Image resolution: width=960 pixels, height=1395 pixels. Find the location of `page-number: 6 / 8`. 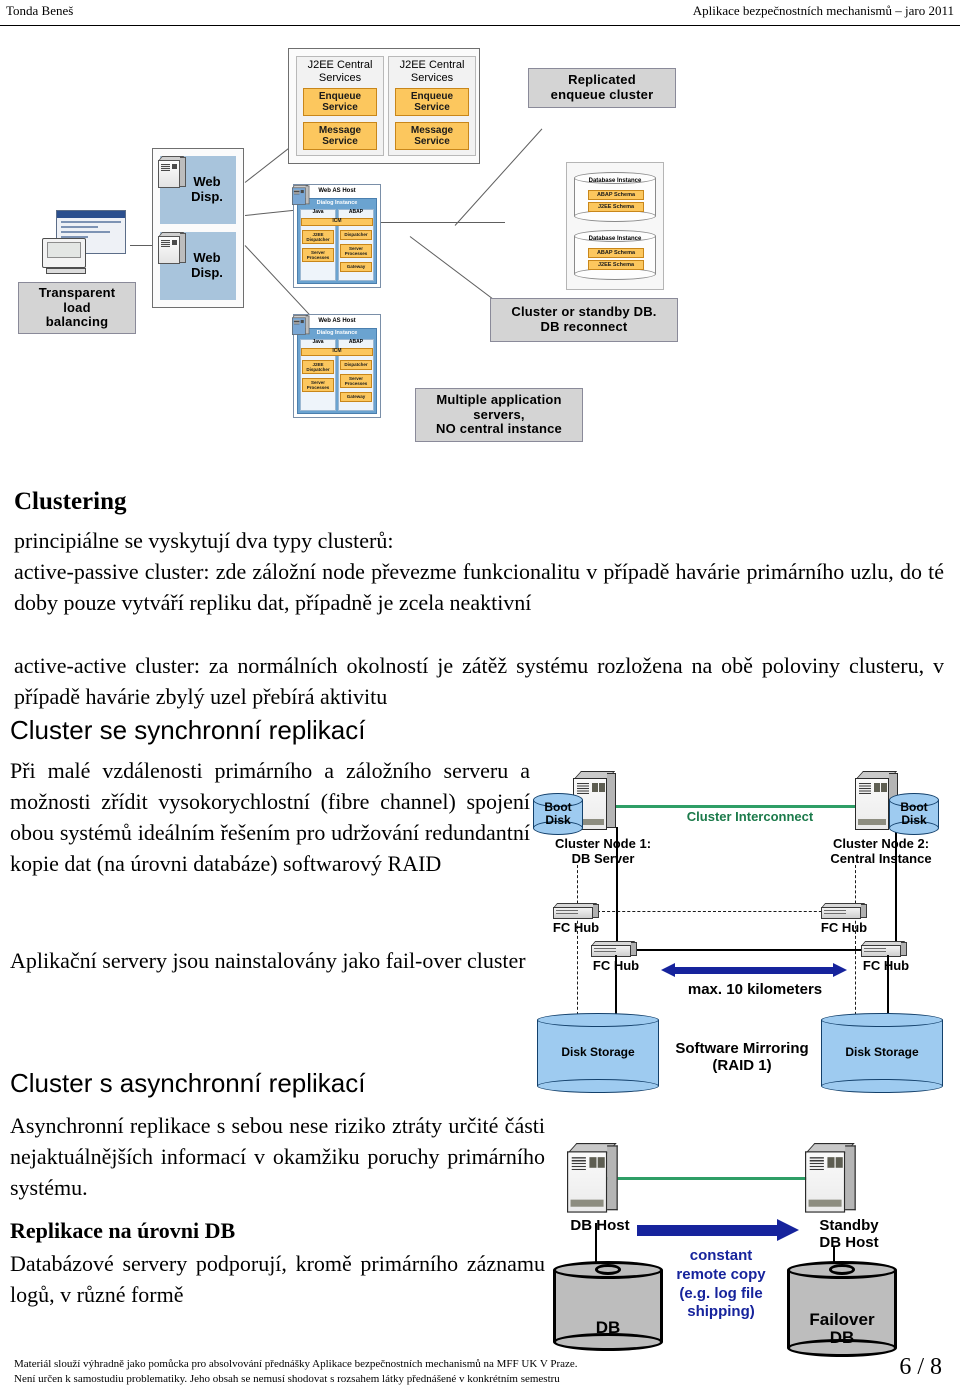

page-number: 6 / 8 is located at coordinates (920, 1367).